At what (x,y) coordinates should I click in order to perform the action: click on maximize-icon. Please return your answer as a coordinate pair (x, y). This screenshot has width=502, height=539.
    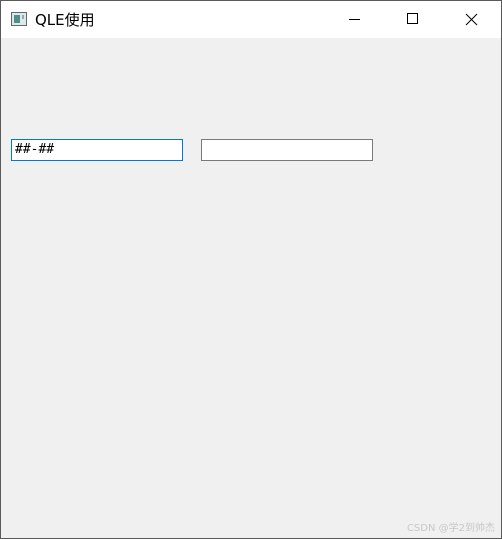
    Looking at the image, I should click on (412, 18).